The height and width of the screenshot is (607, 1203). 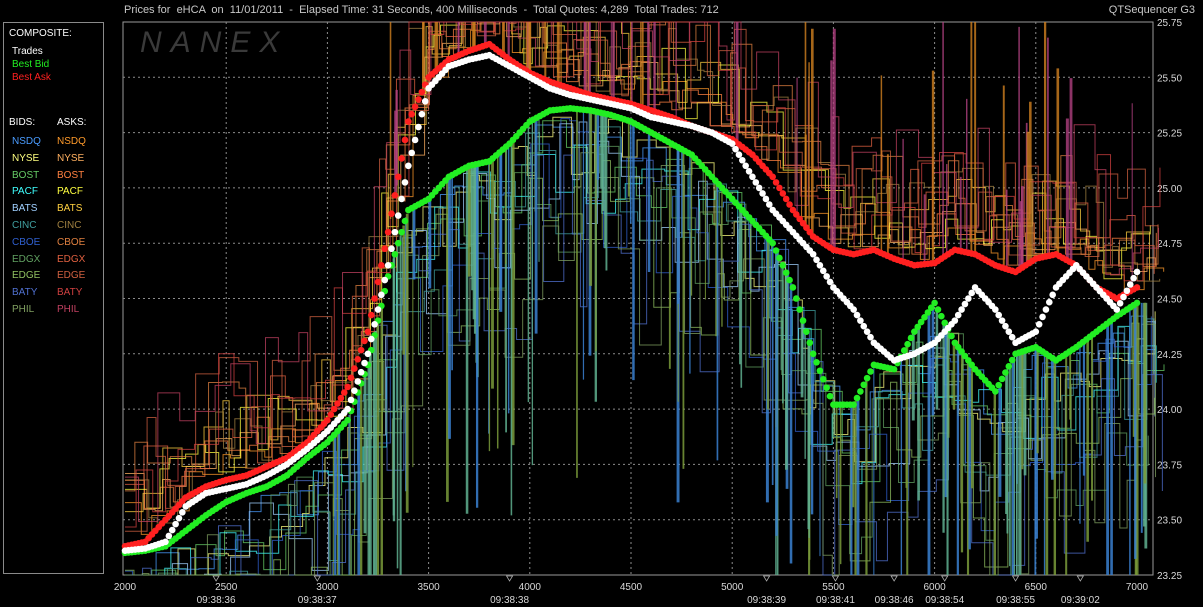 What do you see at coordinates (226, 587) in the screenshot?
I see `x-tick-label: 2500` at bounding box center [226, 587].